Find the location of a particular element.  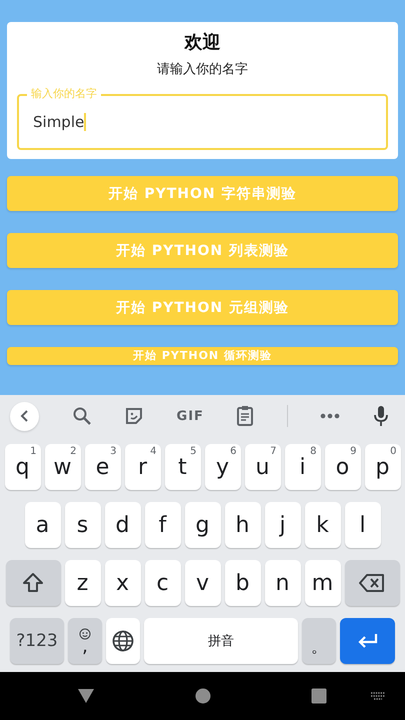

key-hint: 9 is located at coordinates (353, 451).